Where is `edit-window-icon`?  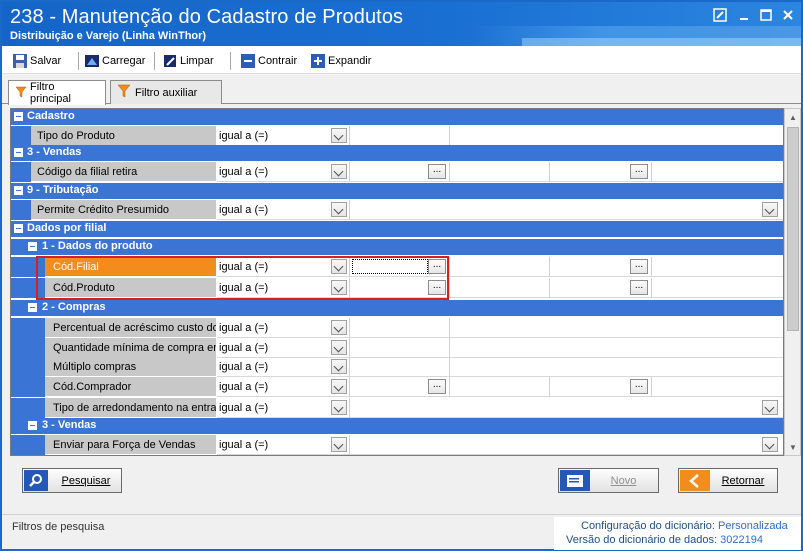
edit-window-icon is located at coordinates (720, 16).